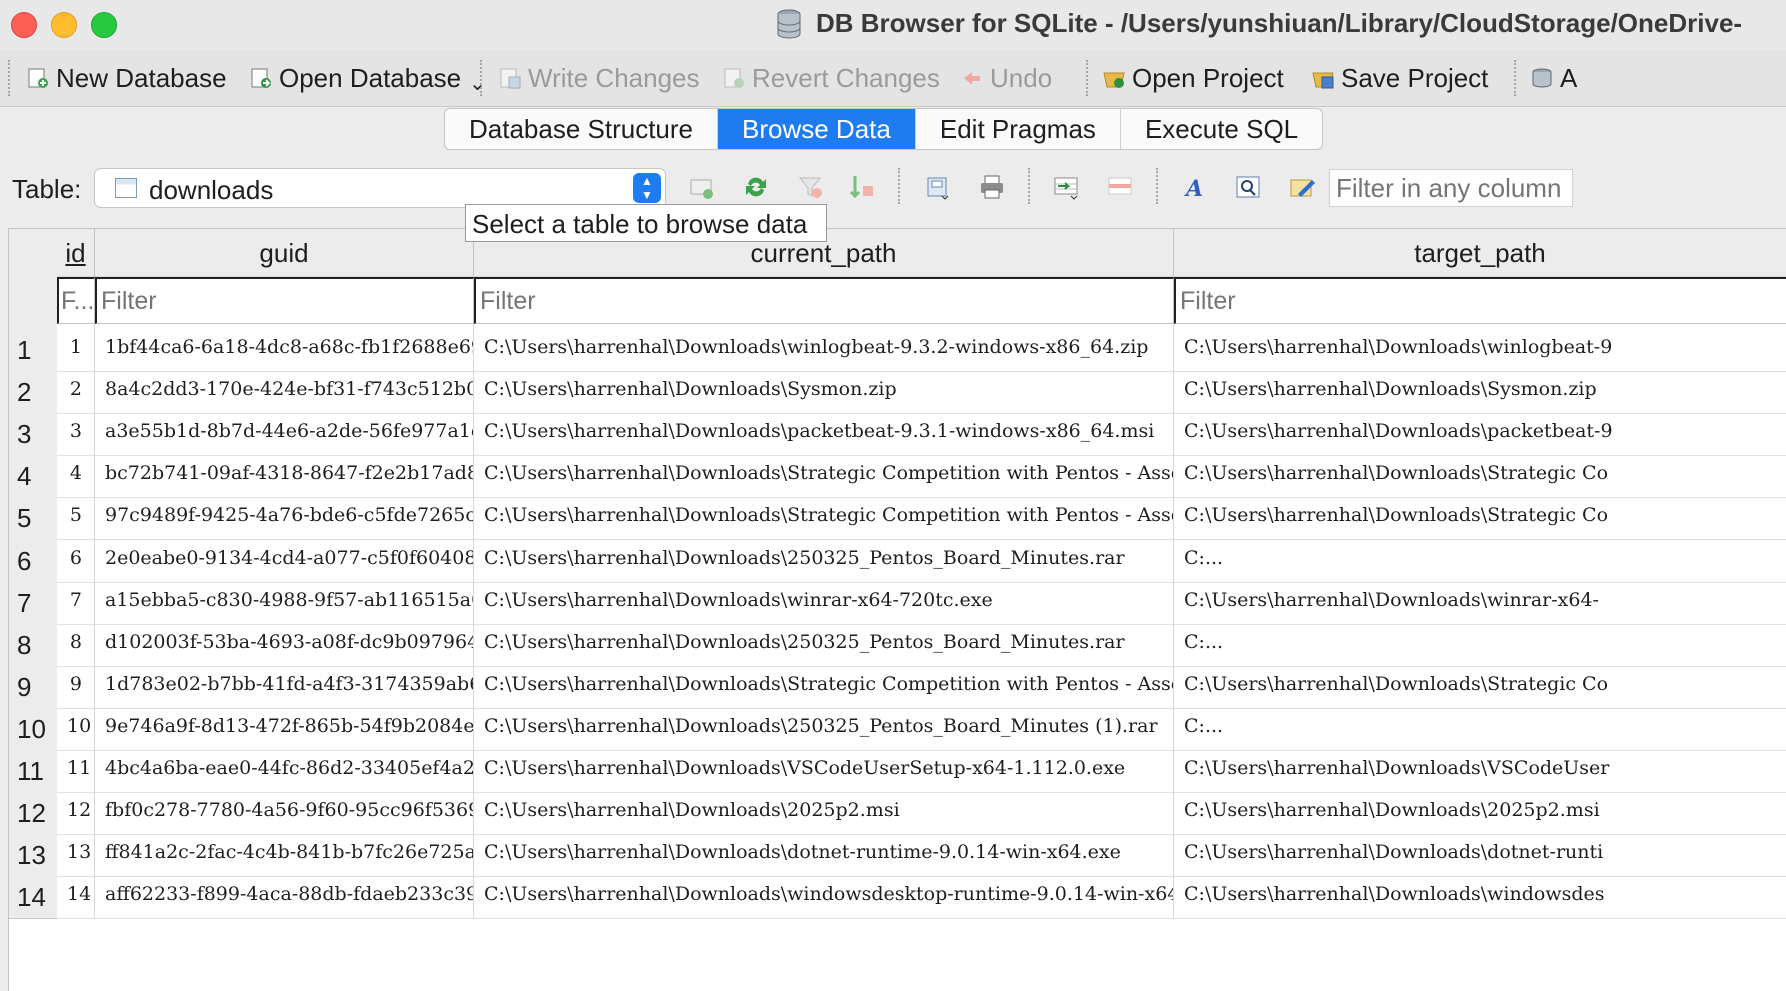  What do you see at coordinates (33, 516) in the screenshot?
I see `row-number: 5` at bounding box center [33, 516].